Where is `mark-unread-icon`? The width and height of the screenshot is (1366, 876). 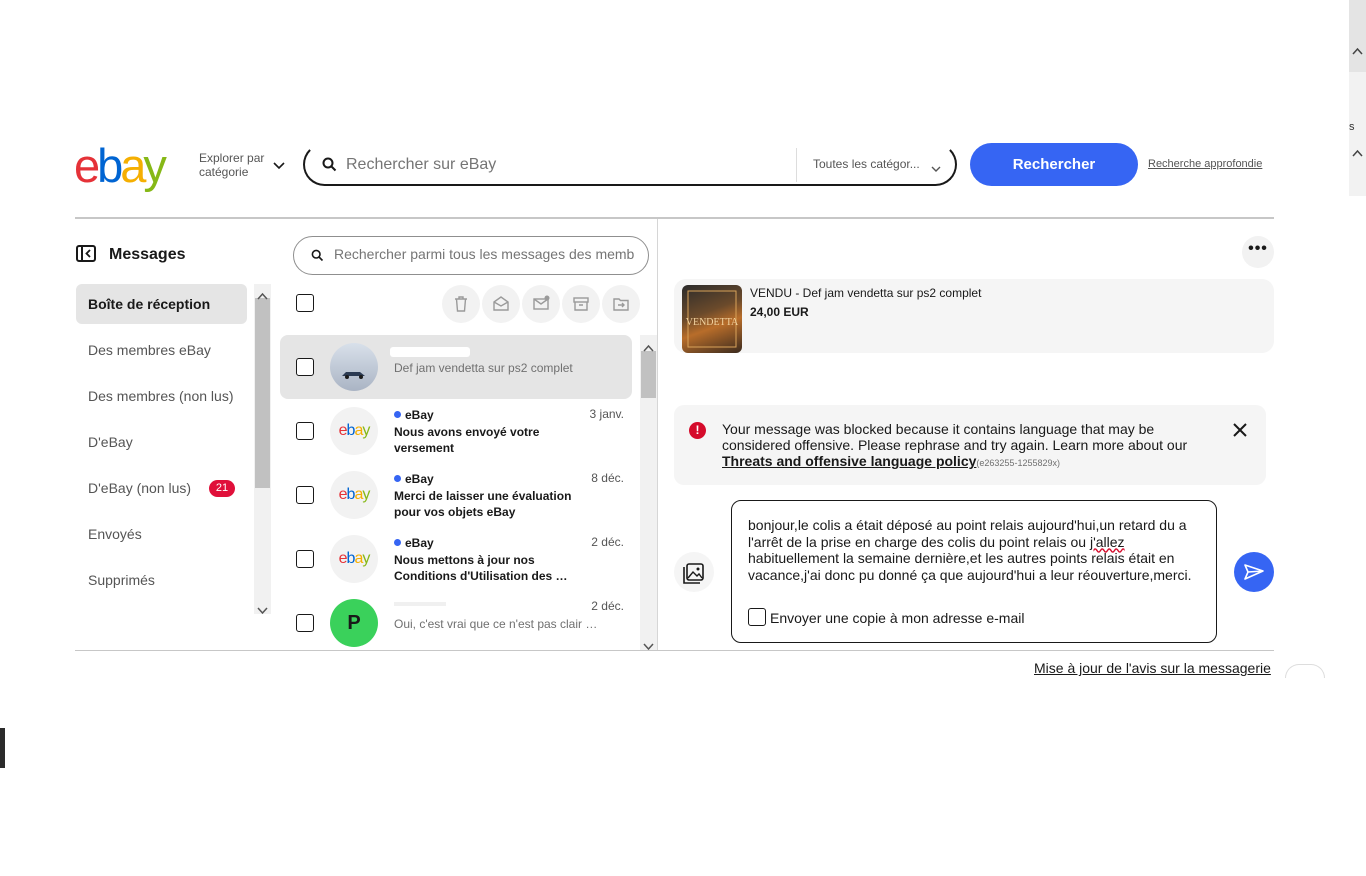
mark-unread-icon is located at coordinates (541, 304).